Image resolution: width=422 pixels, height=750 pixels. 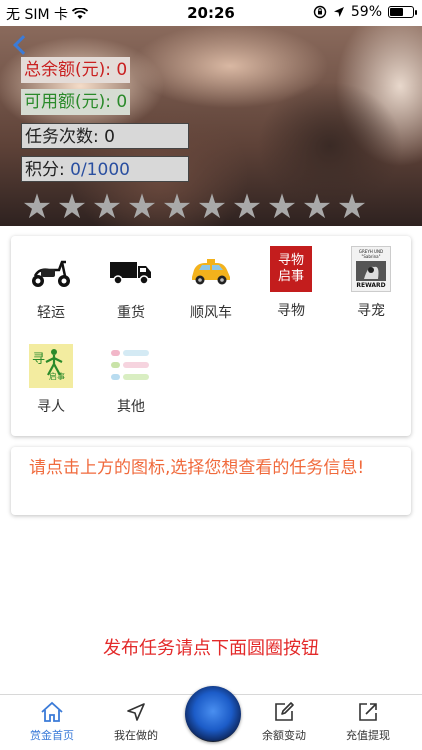 What do you see at coordinates (290, 276) in the screenshot?
I see `lost-item-notice-text-2: 启事` at bounding box center [290, 276].